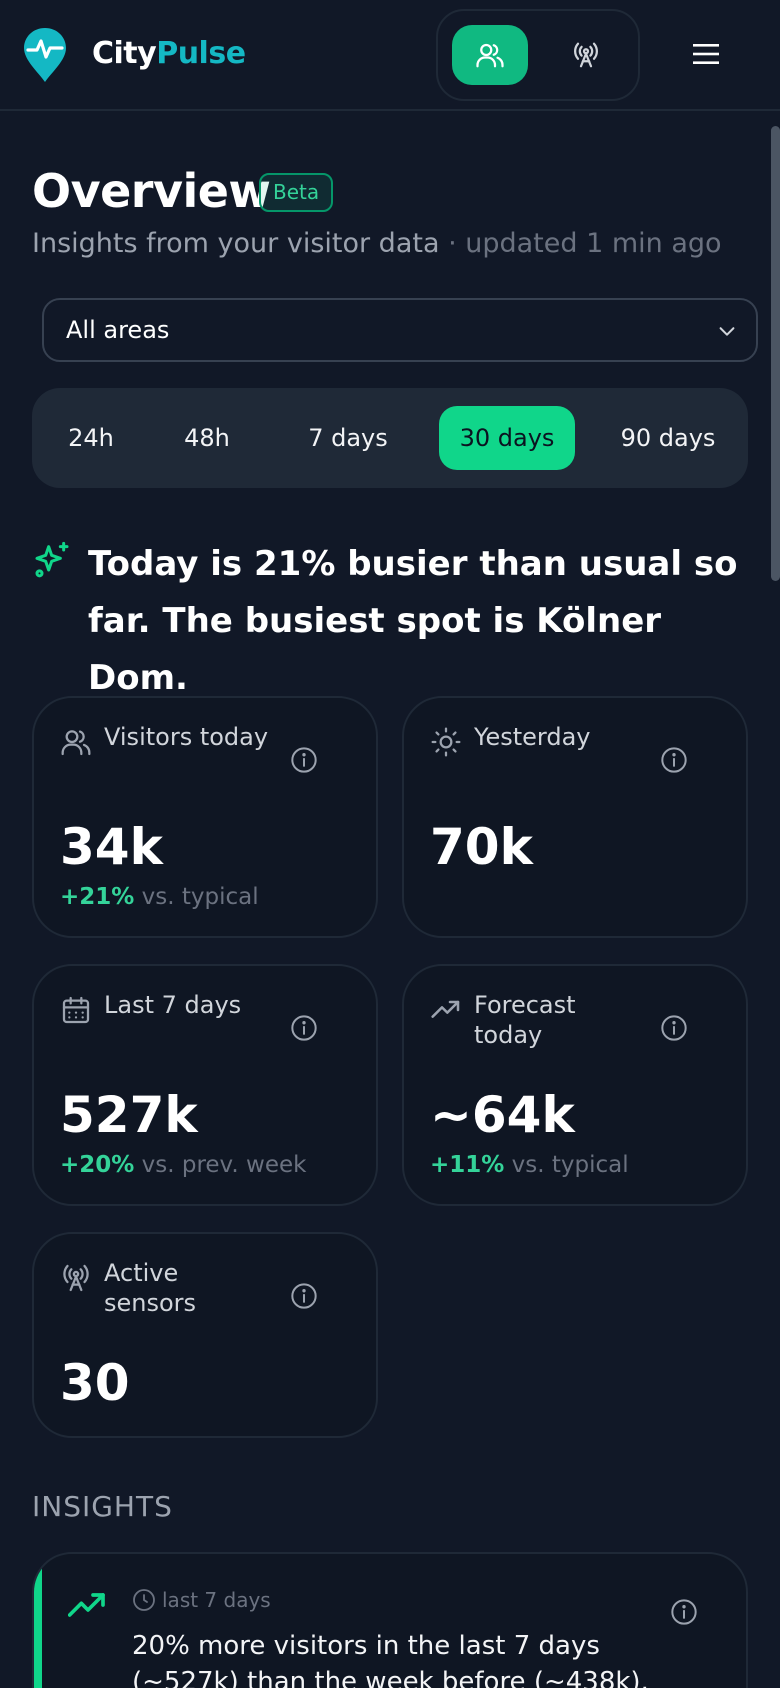 Image resolution: width=780 pixels, height=1688 pixels. What do you see at coordinates (76, 1010) in the screenshot?
I see `calendar-icon` at bounding box center [76, 1010].